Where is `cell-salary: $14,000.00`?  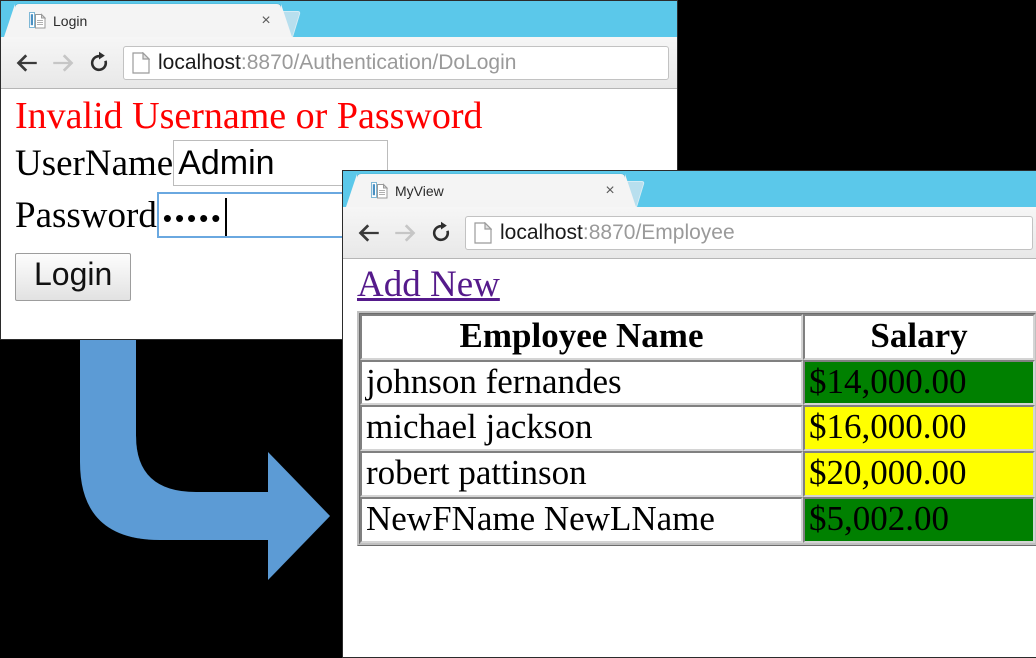 cell-salary: $14,000.00 is located at coordinates (919, 382).